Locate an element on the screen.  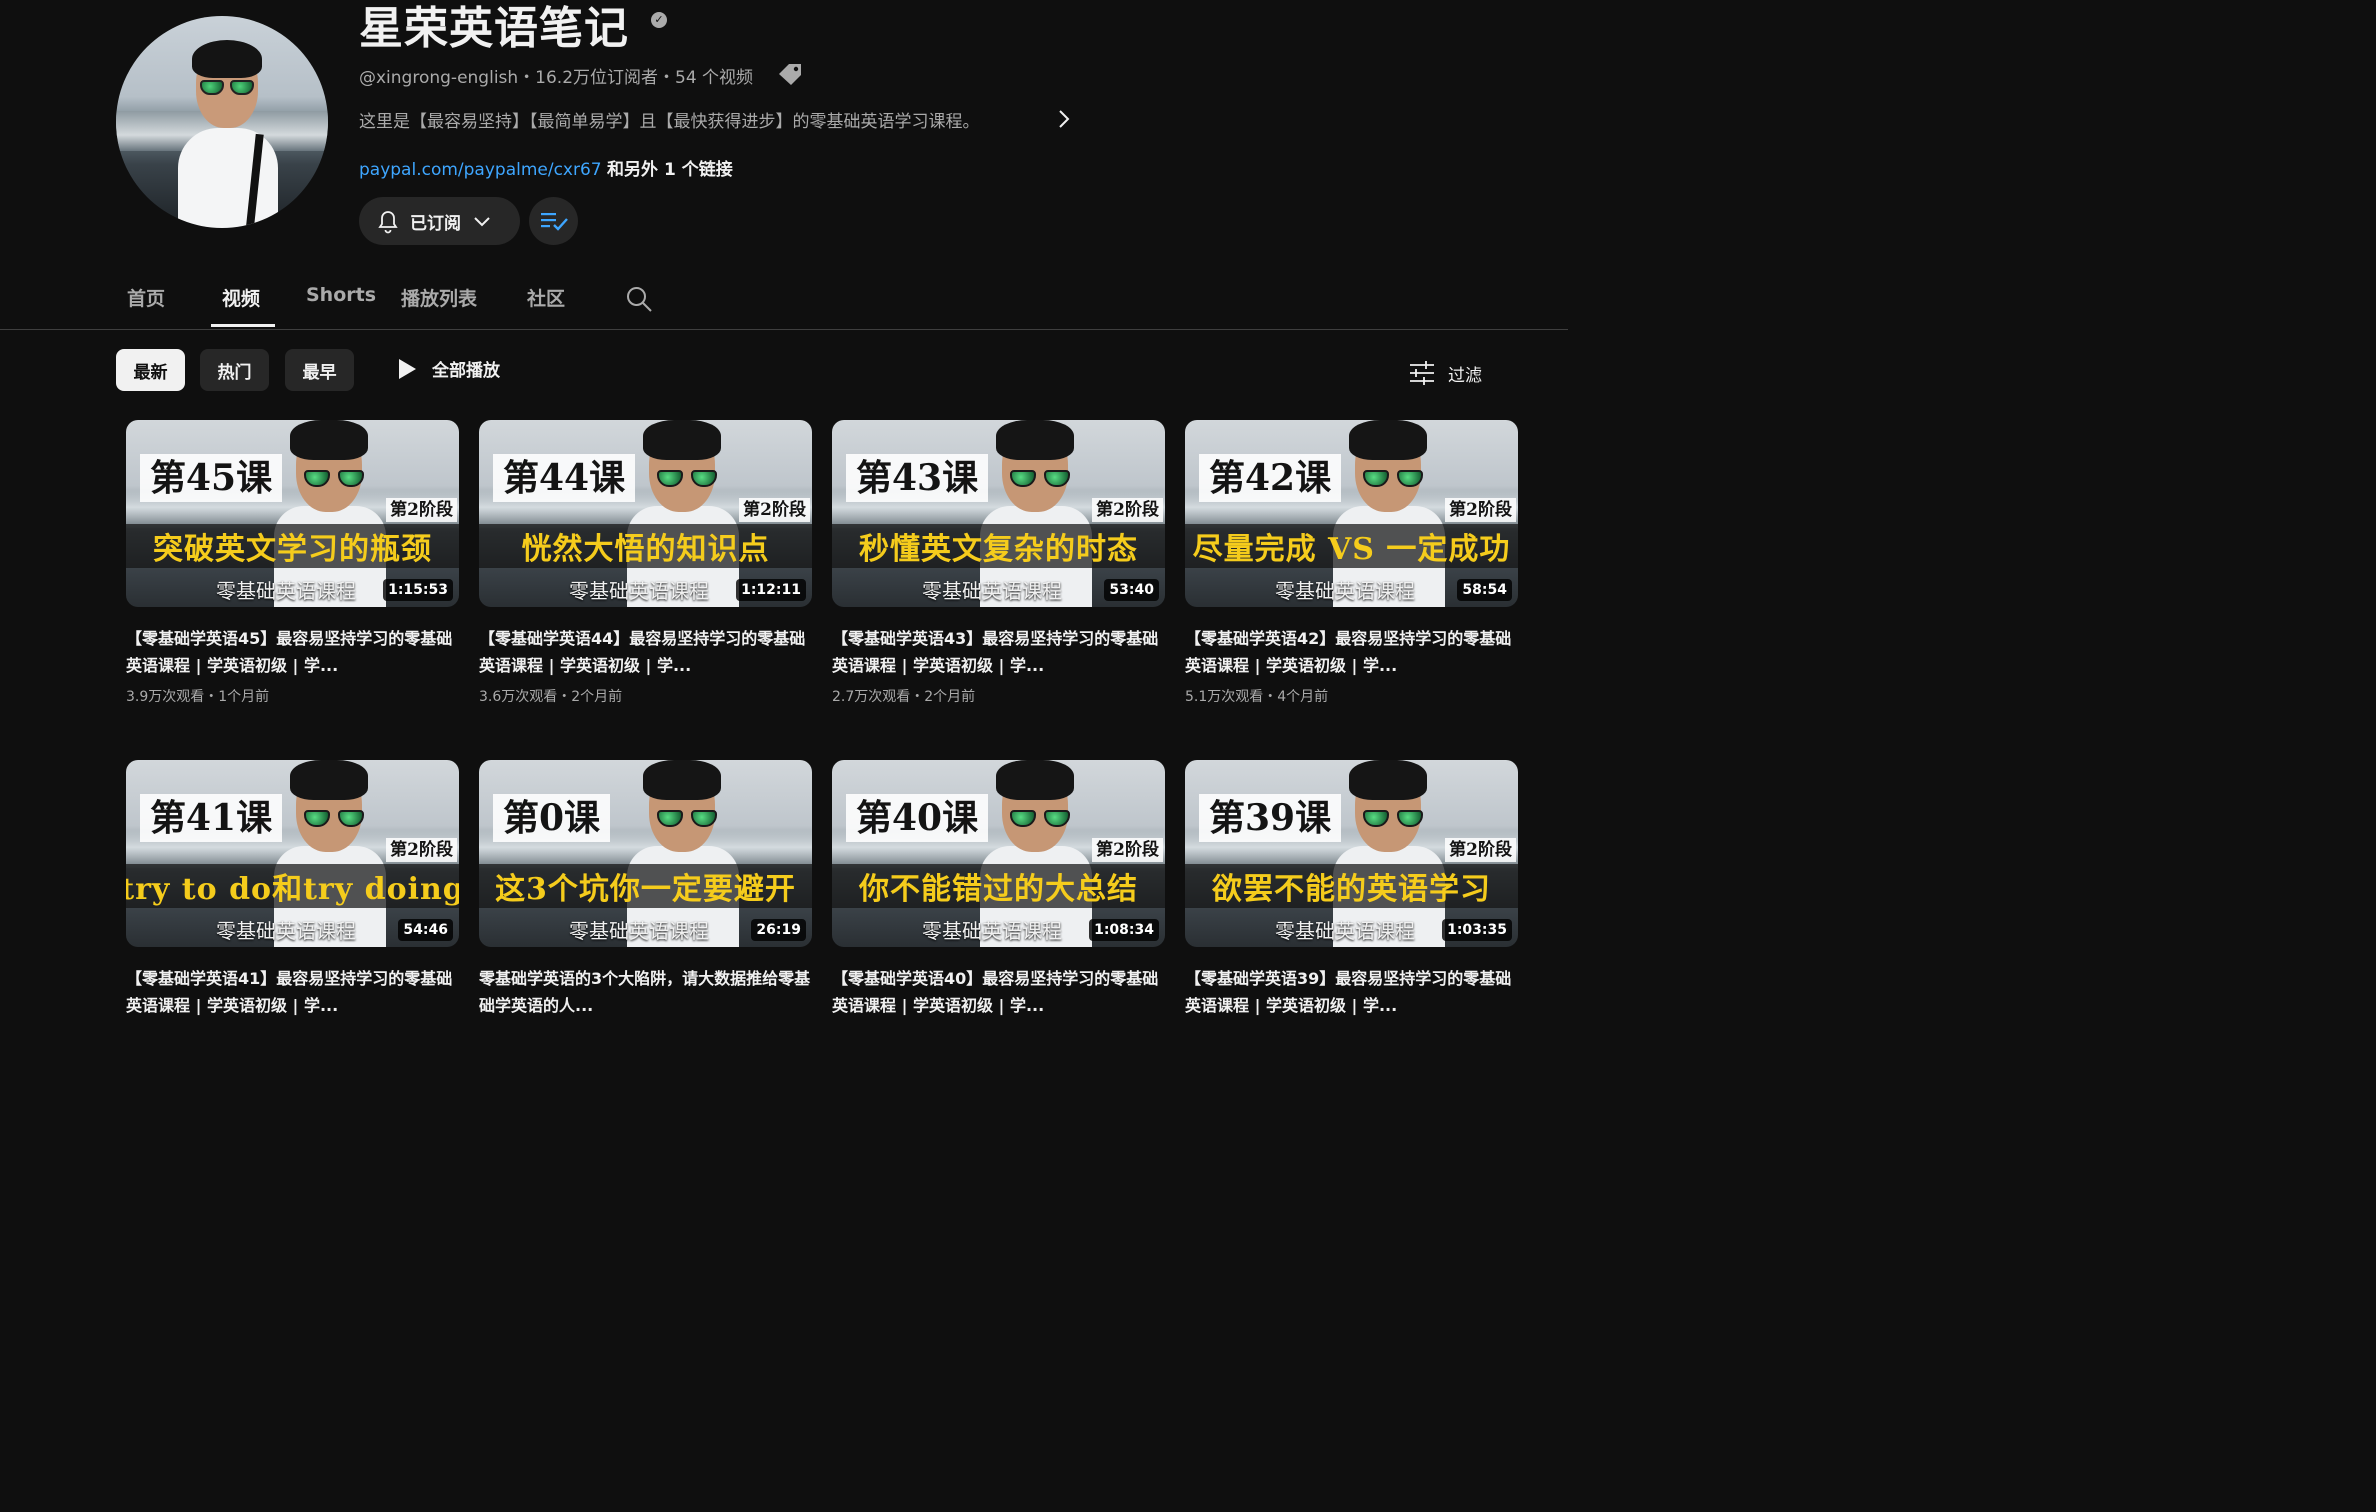
channel-links: paypal.com/paypalme/cxr67 和另外 1 个链接 is located at coordinates (546, 167).